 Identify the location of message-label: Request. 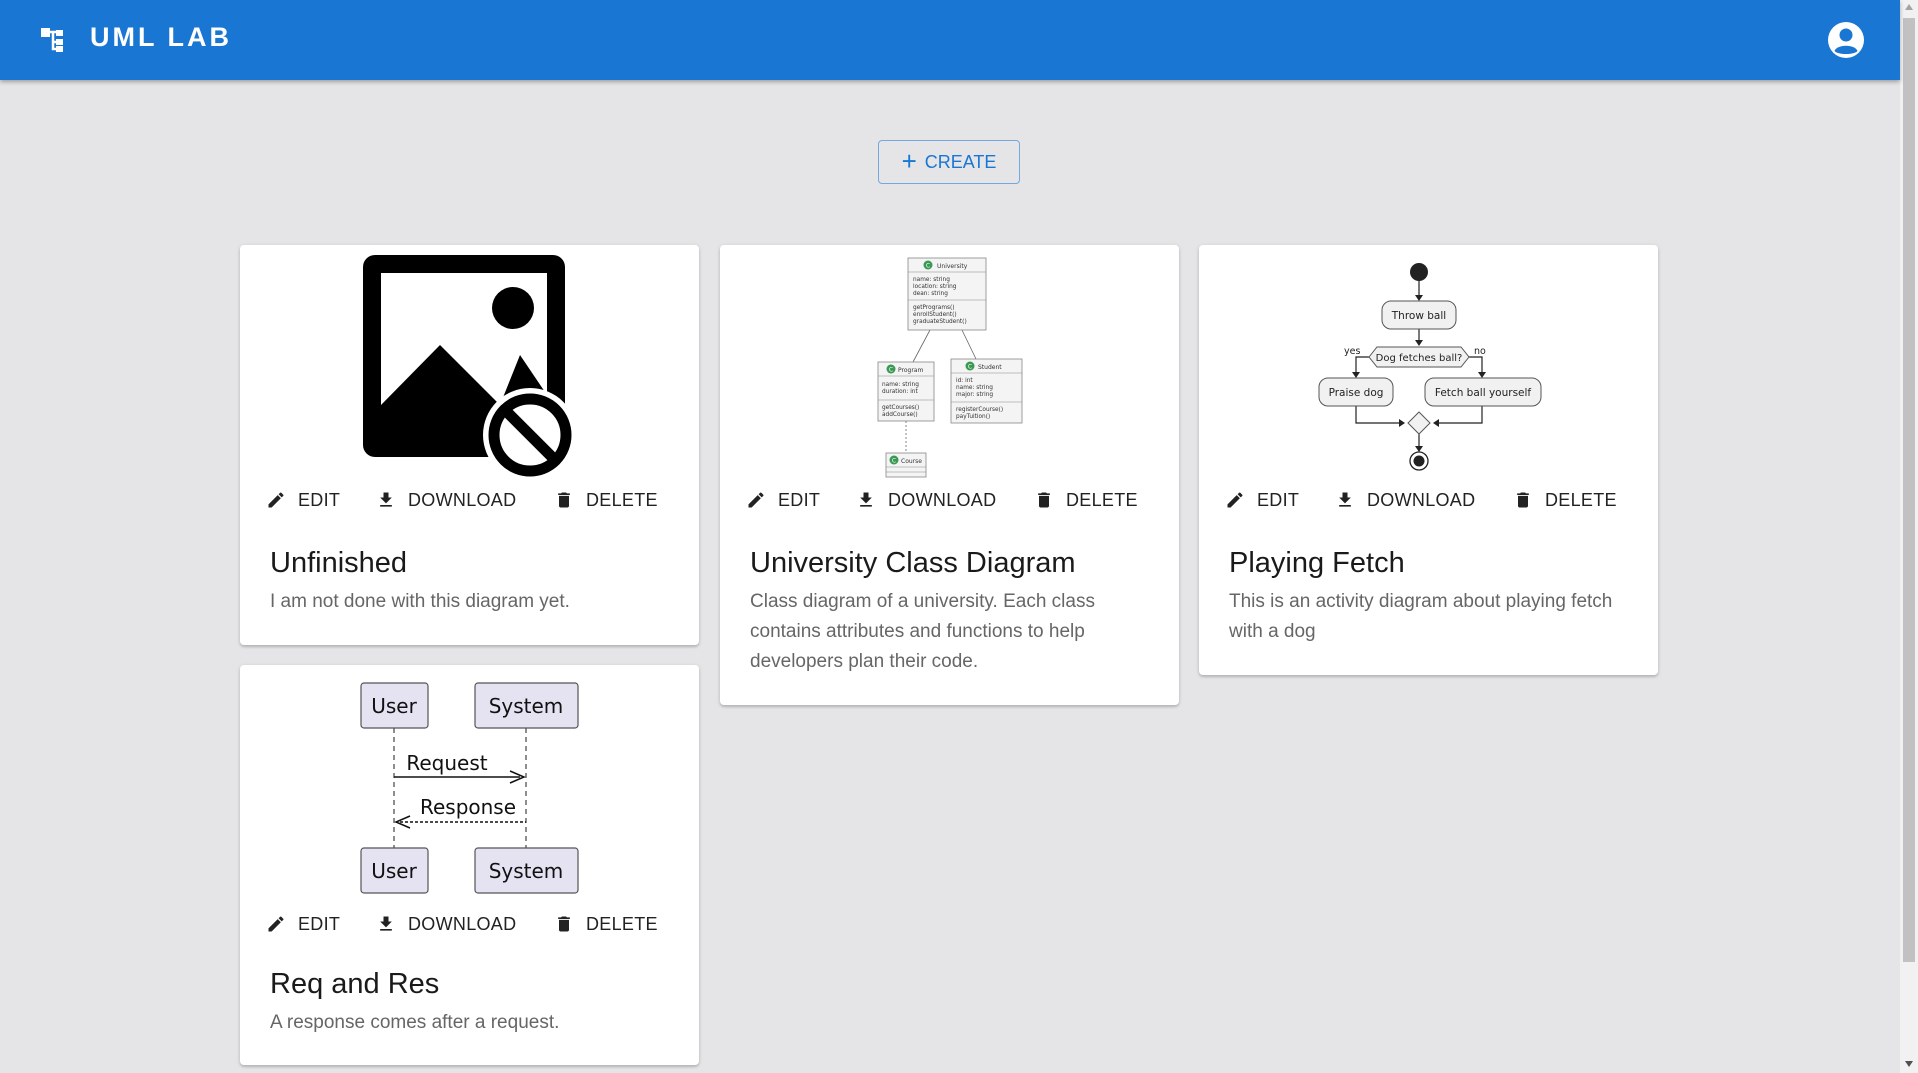
(446, 763).